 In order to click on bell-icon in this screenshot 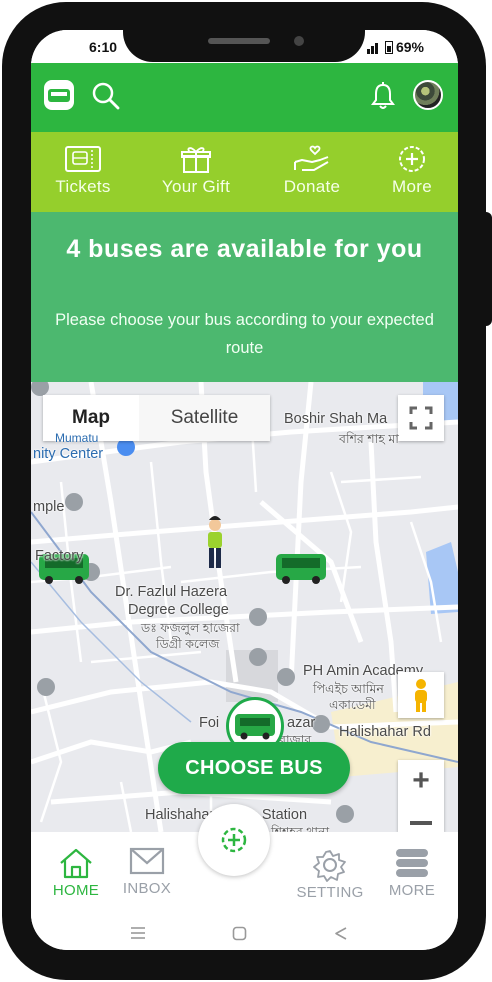, I will do `click(383, 96)`.